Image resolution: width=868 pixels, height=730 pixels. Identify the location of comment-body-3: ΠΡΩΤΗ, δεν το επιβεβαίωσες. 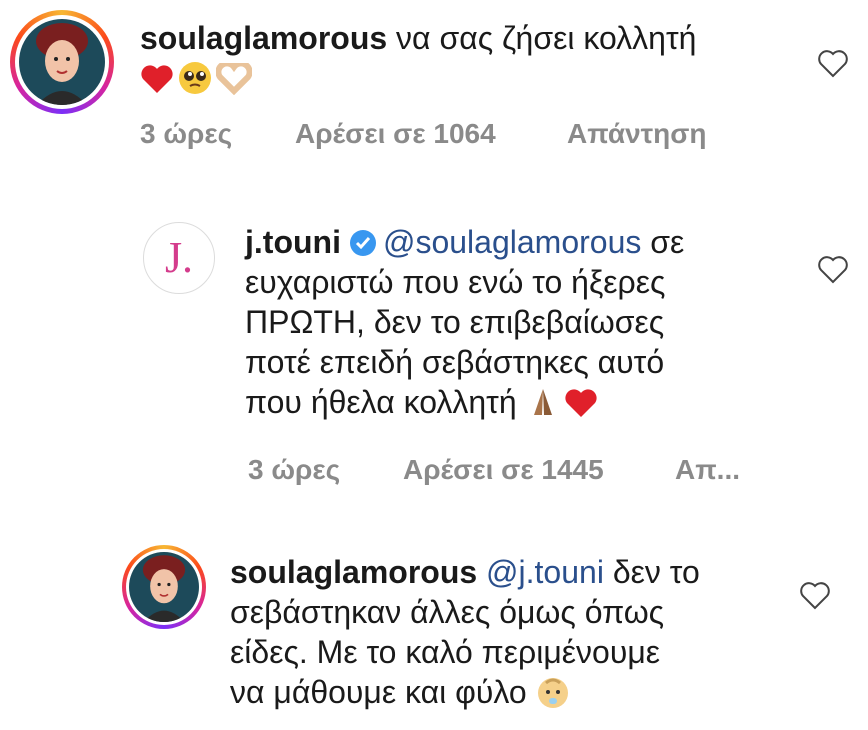
(455, 322).